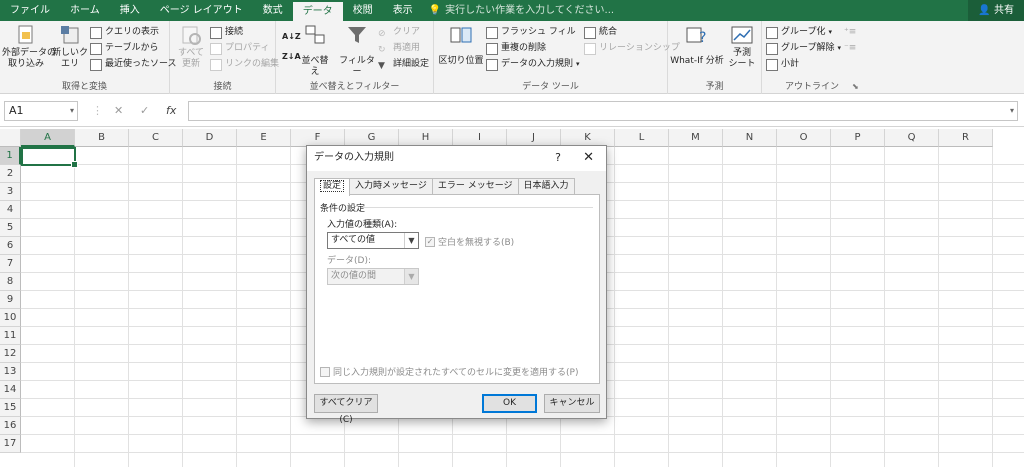  Describe the element at coordinates (533, 64) in the screenshot. I see `data-validation-button: データの入力規則 ▾` at that location.